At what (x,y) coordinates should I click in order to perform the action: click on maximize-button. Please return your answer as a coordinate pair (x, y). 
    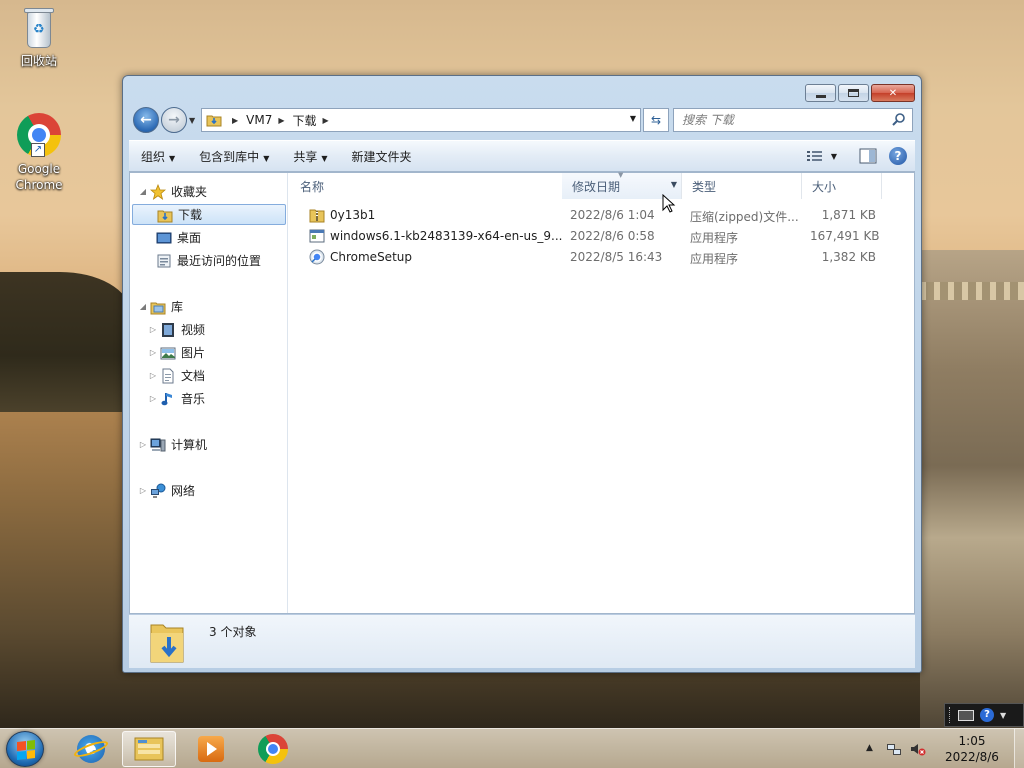
    Looking at the image, I should click on (853, 93).